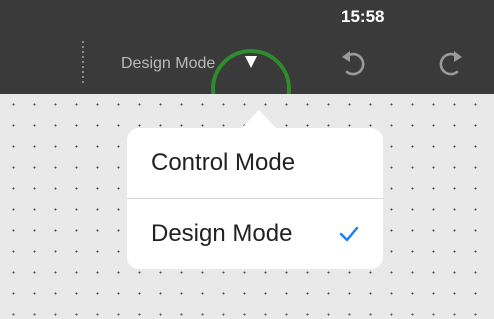  What do you see at coordinates (168, 64) in the screenshot?
I see `mode-selector-label: Design Mode` at bounding box center [168, 64].